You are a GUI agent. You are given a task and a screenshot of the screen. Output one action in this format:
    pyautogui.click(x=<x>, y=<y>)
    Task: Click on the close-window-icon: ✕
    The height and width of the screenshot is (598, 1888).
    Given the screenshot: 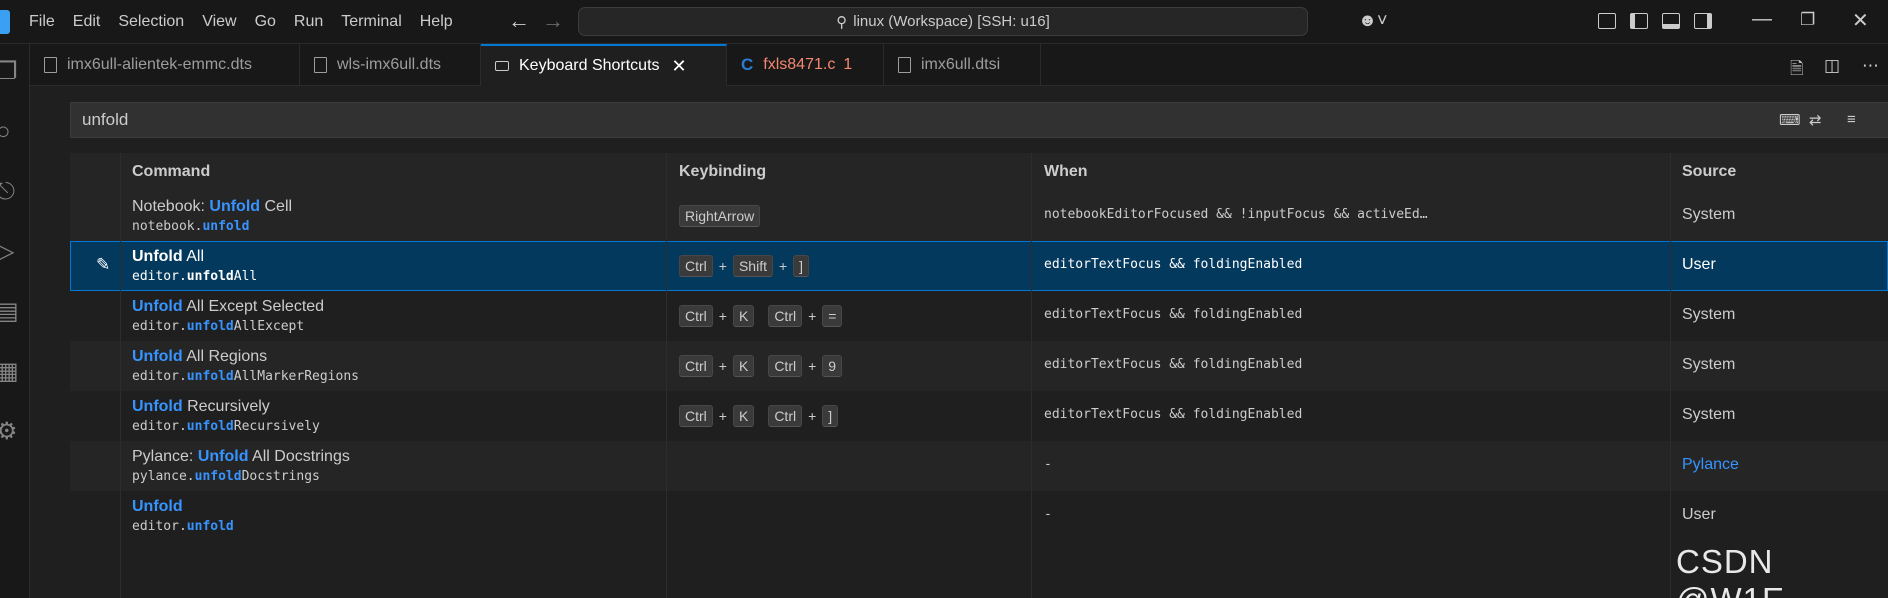 What is the action you would take?
    pyautogui.click(x=1860, y=20)
    